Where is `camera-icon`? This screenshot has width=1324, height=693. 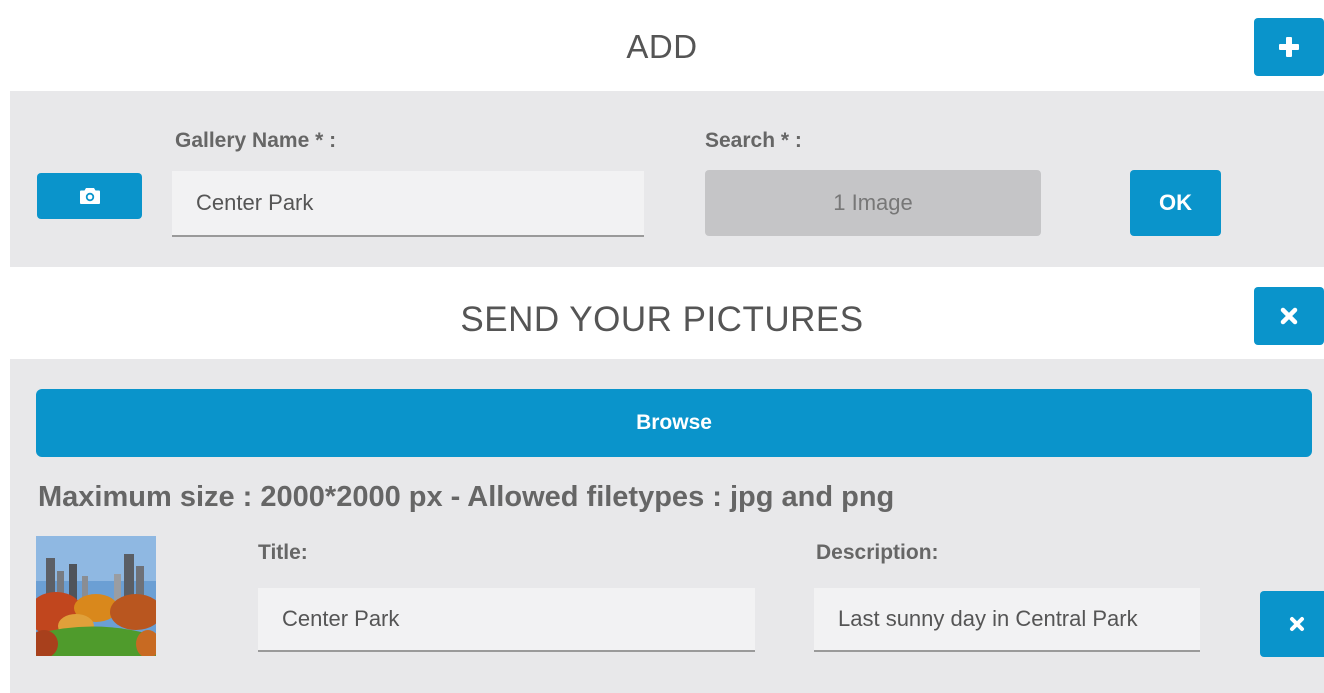 camera-icon is located at coordinates (89, 196).